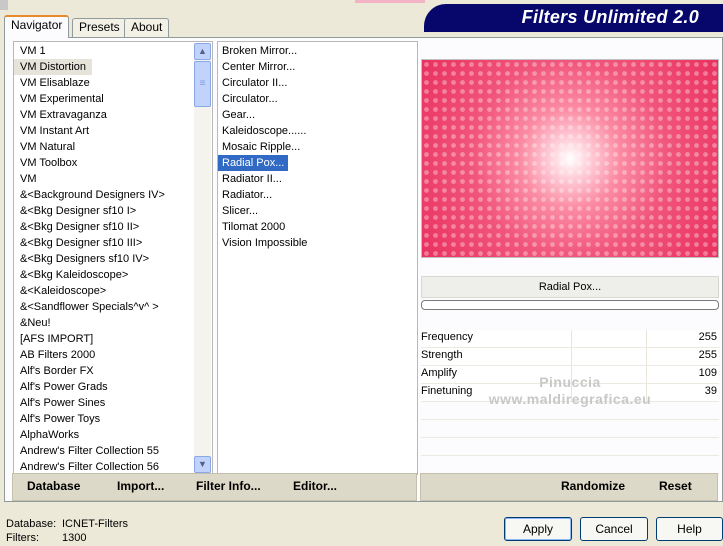 This screenshot has height=546, width=723. I want to click on category-item: VM 1, so click(113, 51).